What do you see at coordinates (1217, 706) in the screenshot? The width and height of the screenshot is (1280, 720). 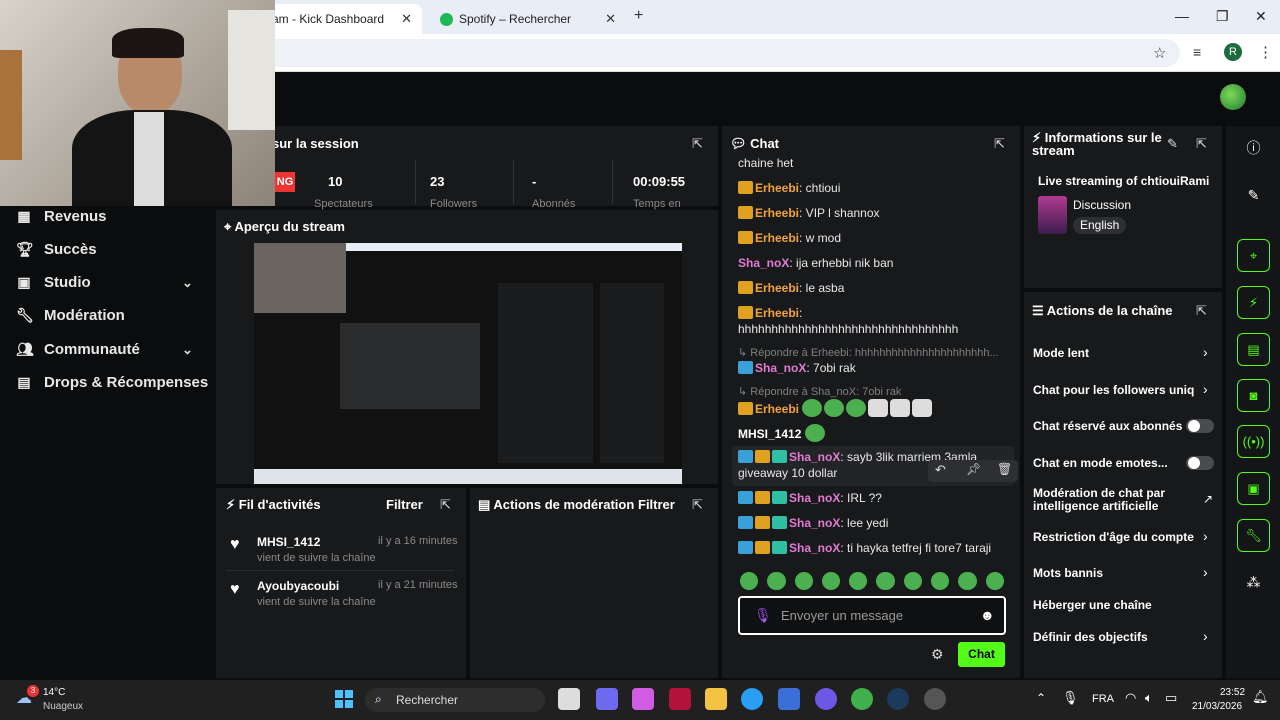 I see `clock-date: 21/03/2026` at bounding box center [1217, 706].